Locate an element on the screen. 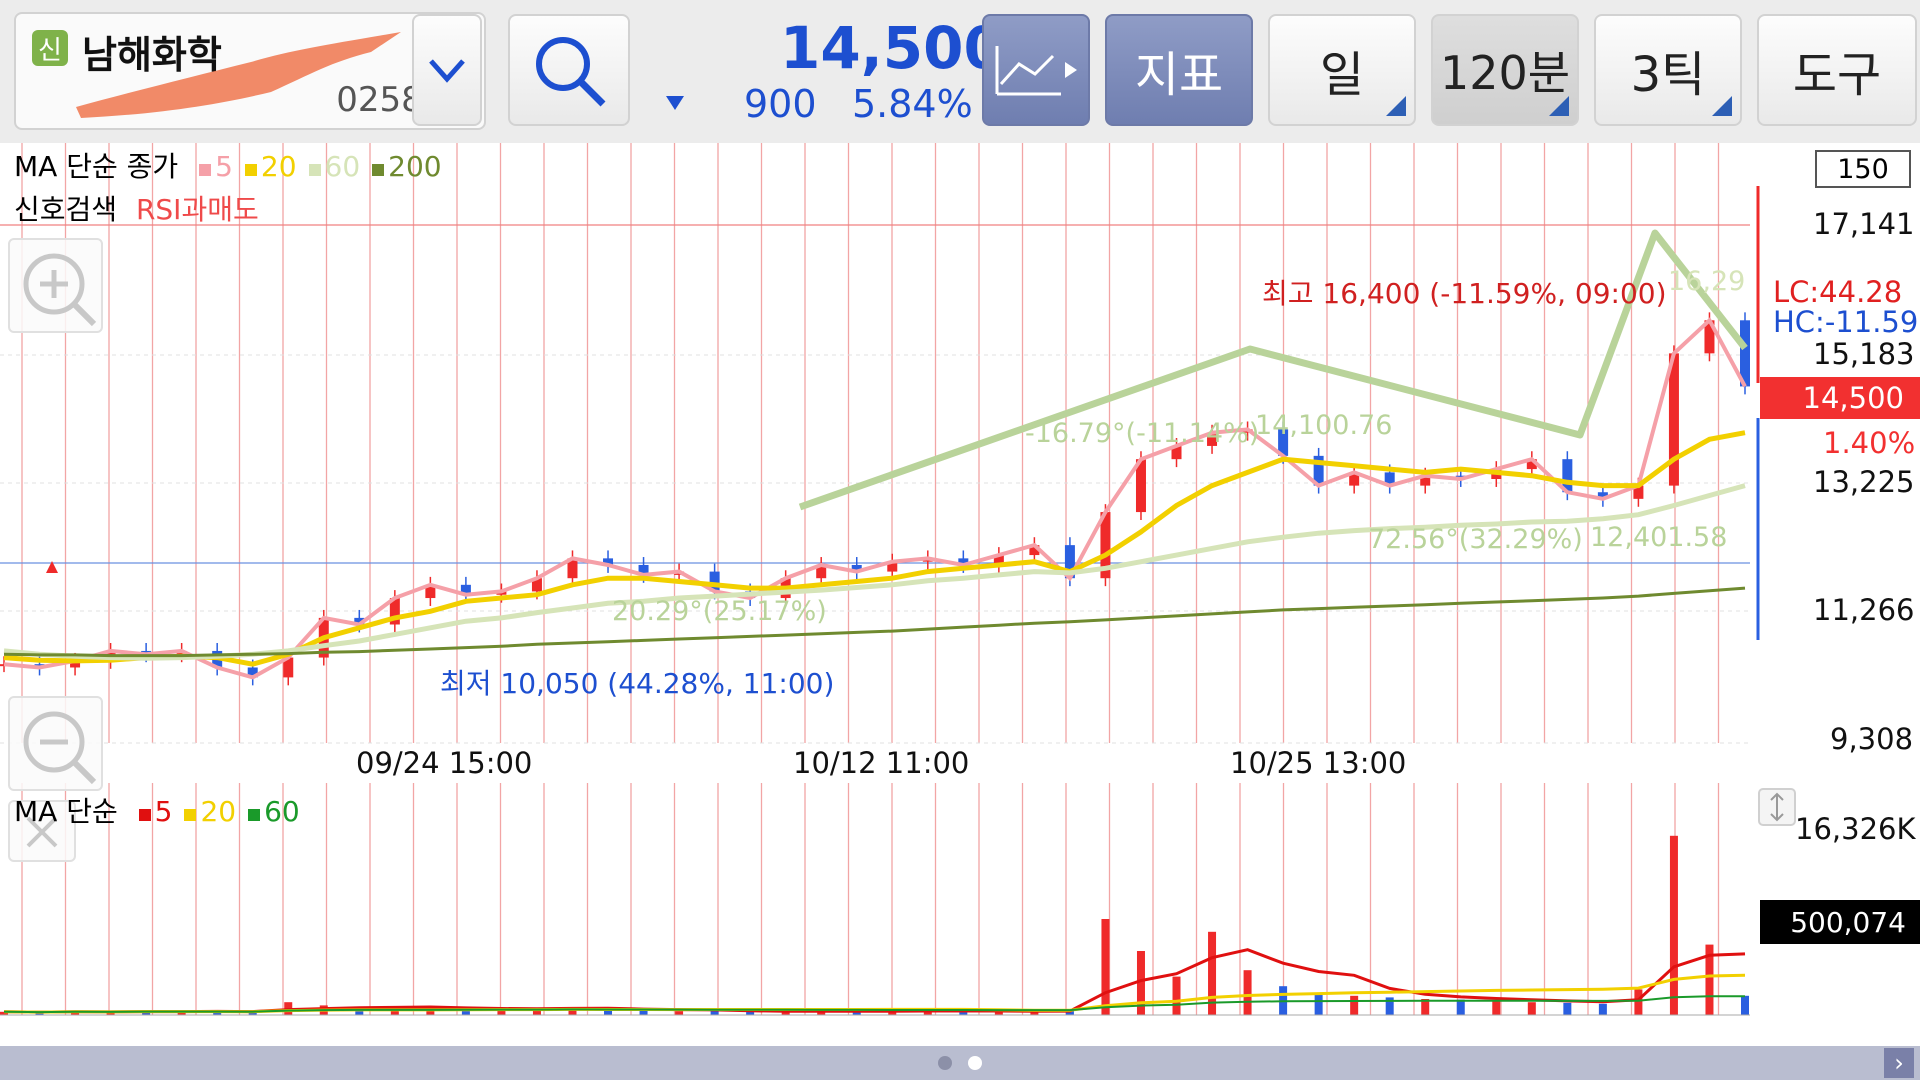 This screenshot has width=1920, height=1080. x-axis-label: 09/24 15:00 is located at coordinates (444, 763).